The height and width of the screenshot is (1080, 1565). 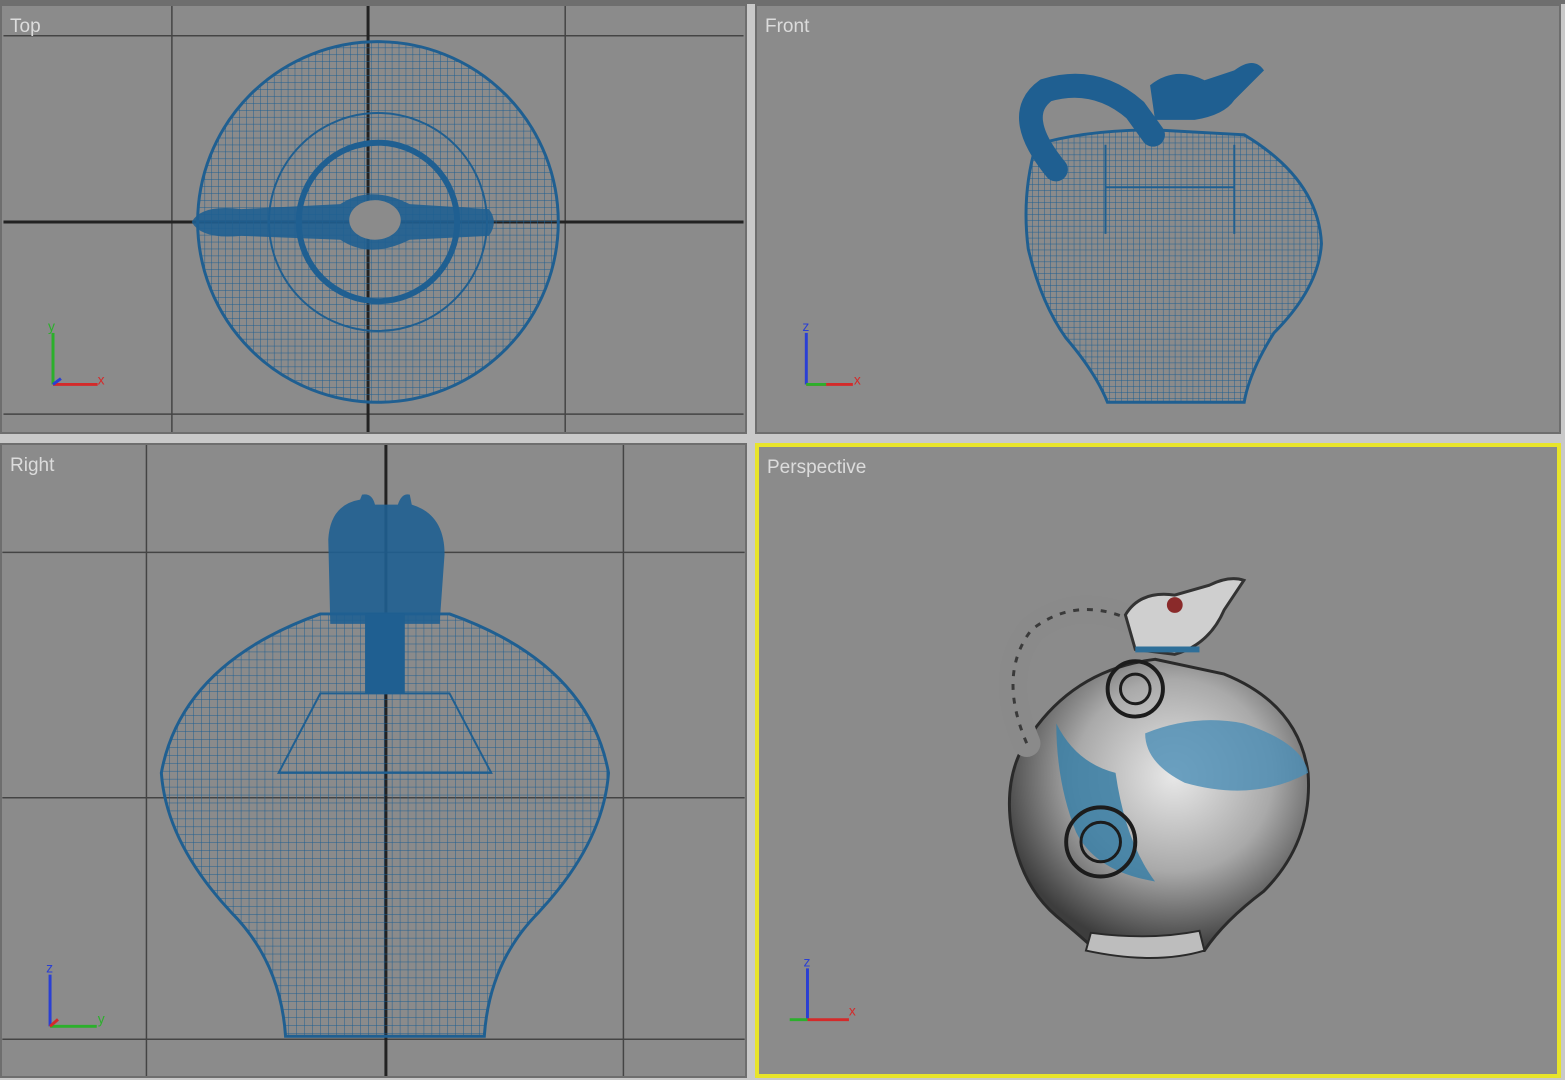 I want to click on vase-front-wireframe, so click(x=1171, y=233).